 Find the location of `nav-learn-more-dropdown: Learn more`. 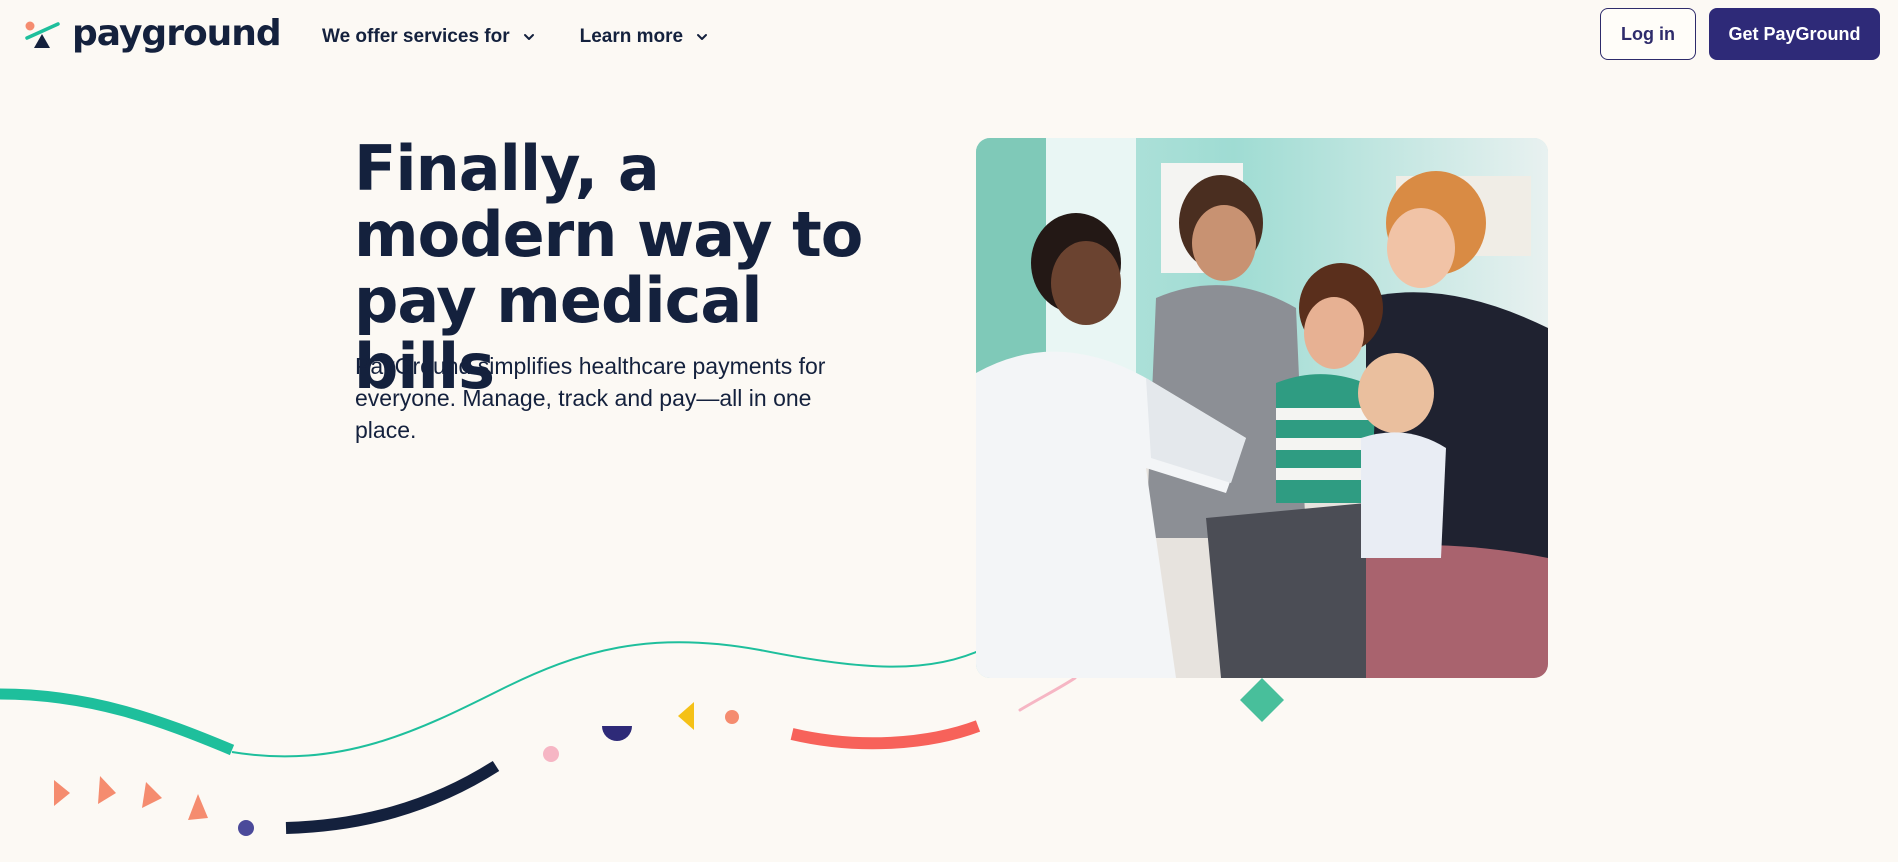

nav-learn-more-dropdown: Learn more is located at coordinates (644, 37).